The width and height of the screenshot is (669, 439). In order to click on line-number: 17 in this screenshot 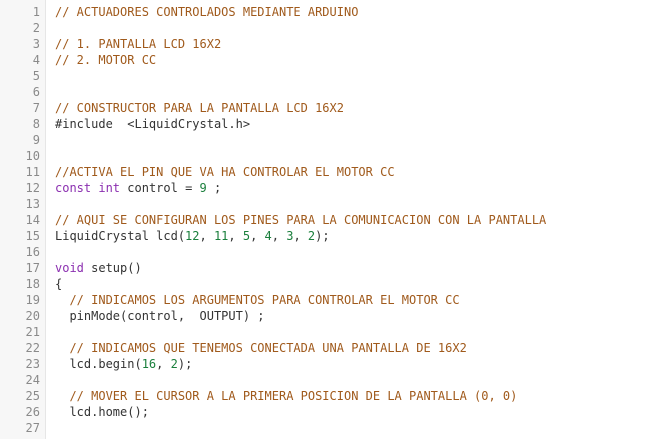, I will do `click(32, 268)`.